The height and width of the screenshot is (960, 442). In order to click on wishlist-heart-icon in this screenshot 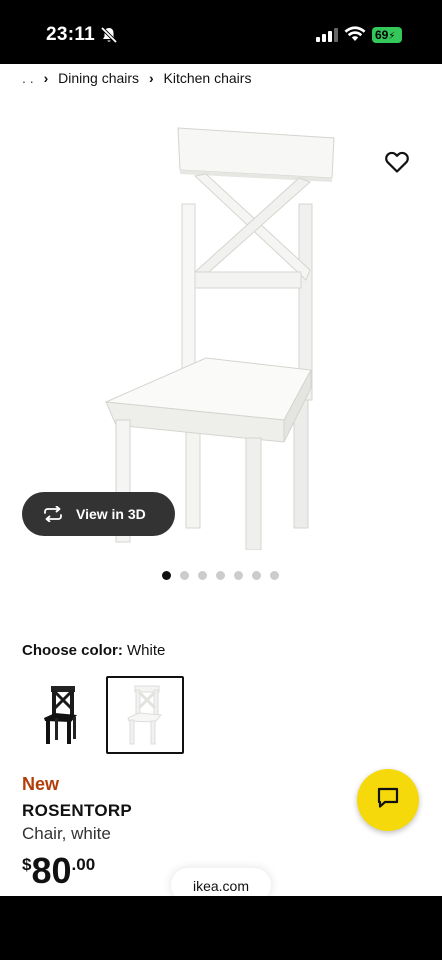, I will do `click(397, 164)`.